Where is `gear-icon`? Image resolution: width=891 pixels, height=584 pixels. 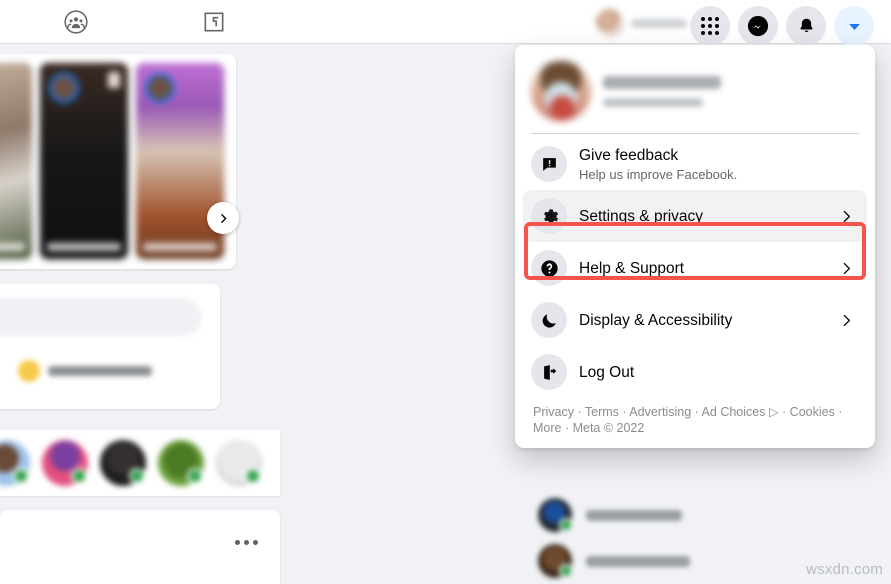 gear-icon is located at coordinates (549, 216).